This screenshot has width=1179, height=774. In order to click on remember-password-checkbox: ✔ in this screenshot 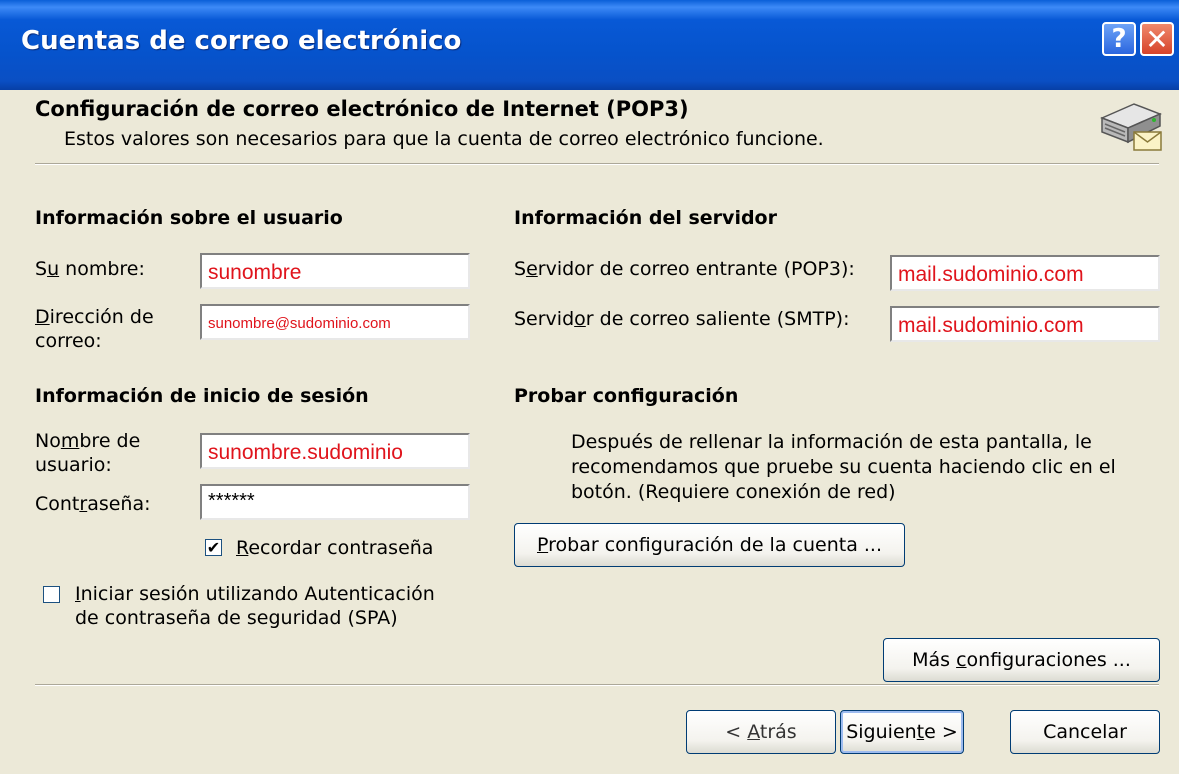, I will do `click(213, 547)`.